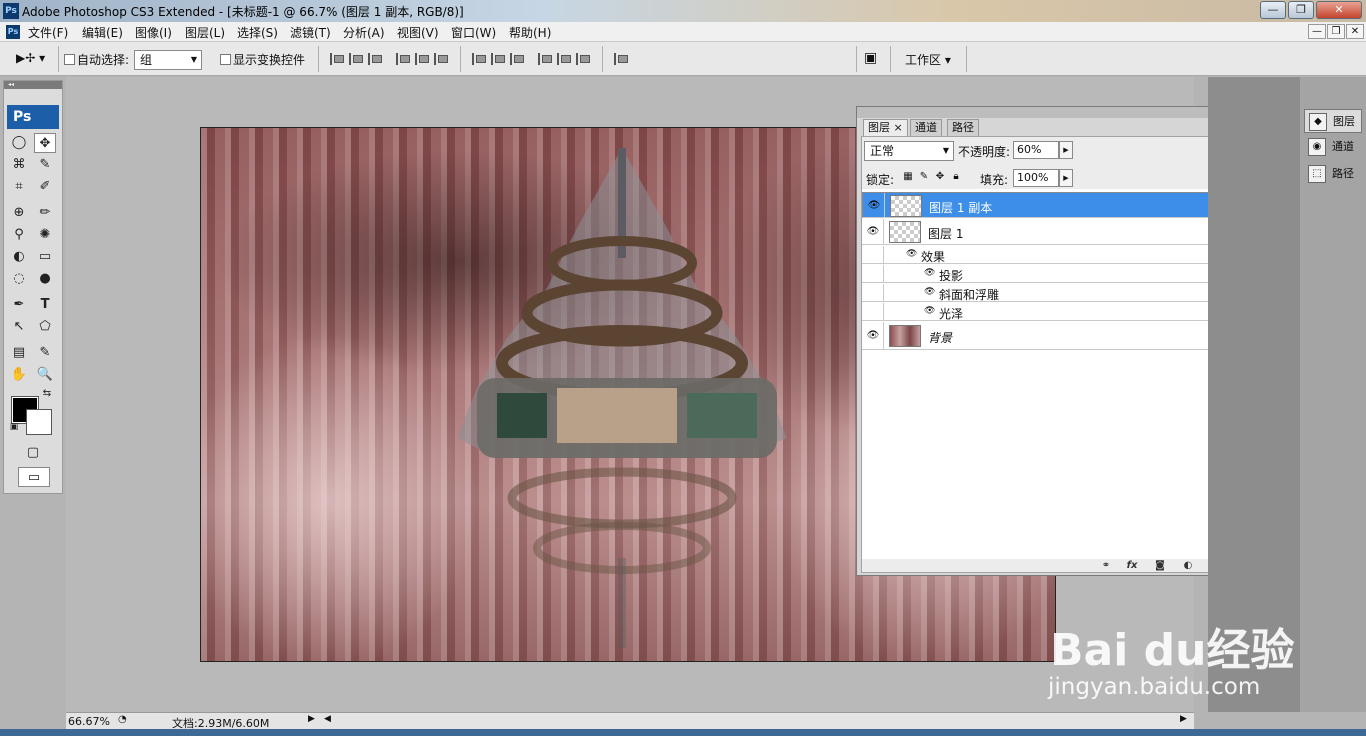  I want to click on fx-icon: fx, so click(1132, 566).